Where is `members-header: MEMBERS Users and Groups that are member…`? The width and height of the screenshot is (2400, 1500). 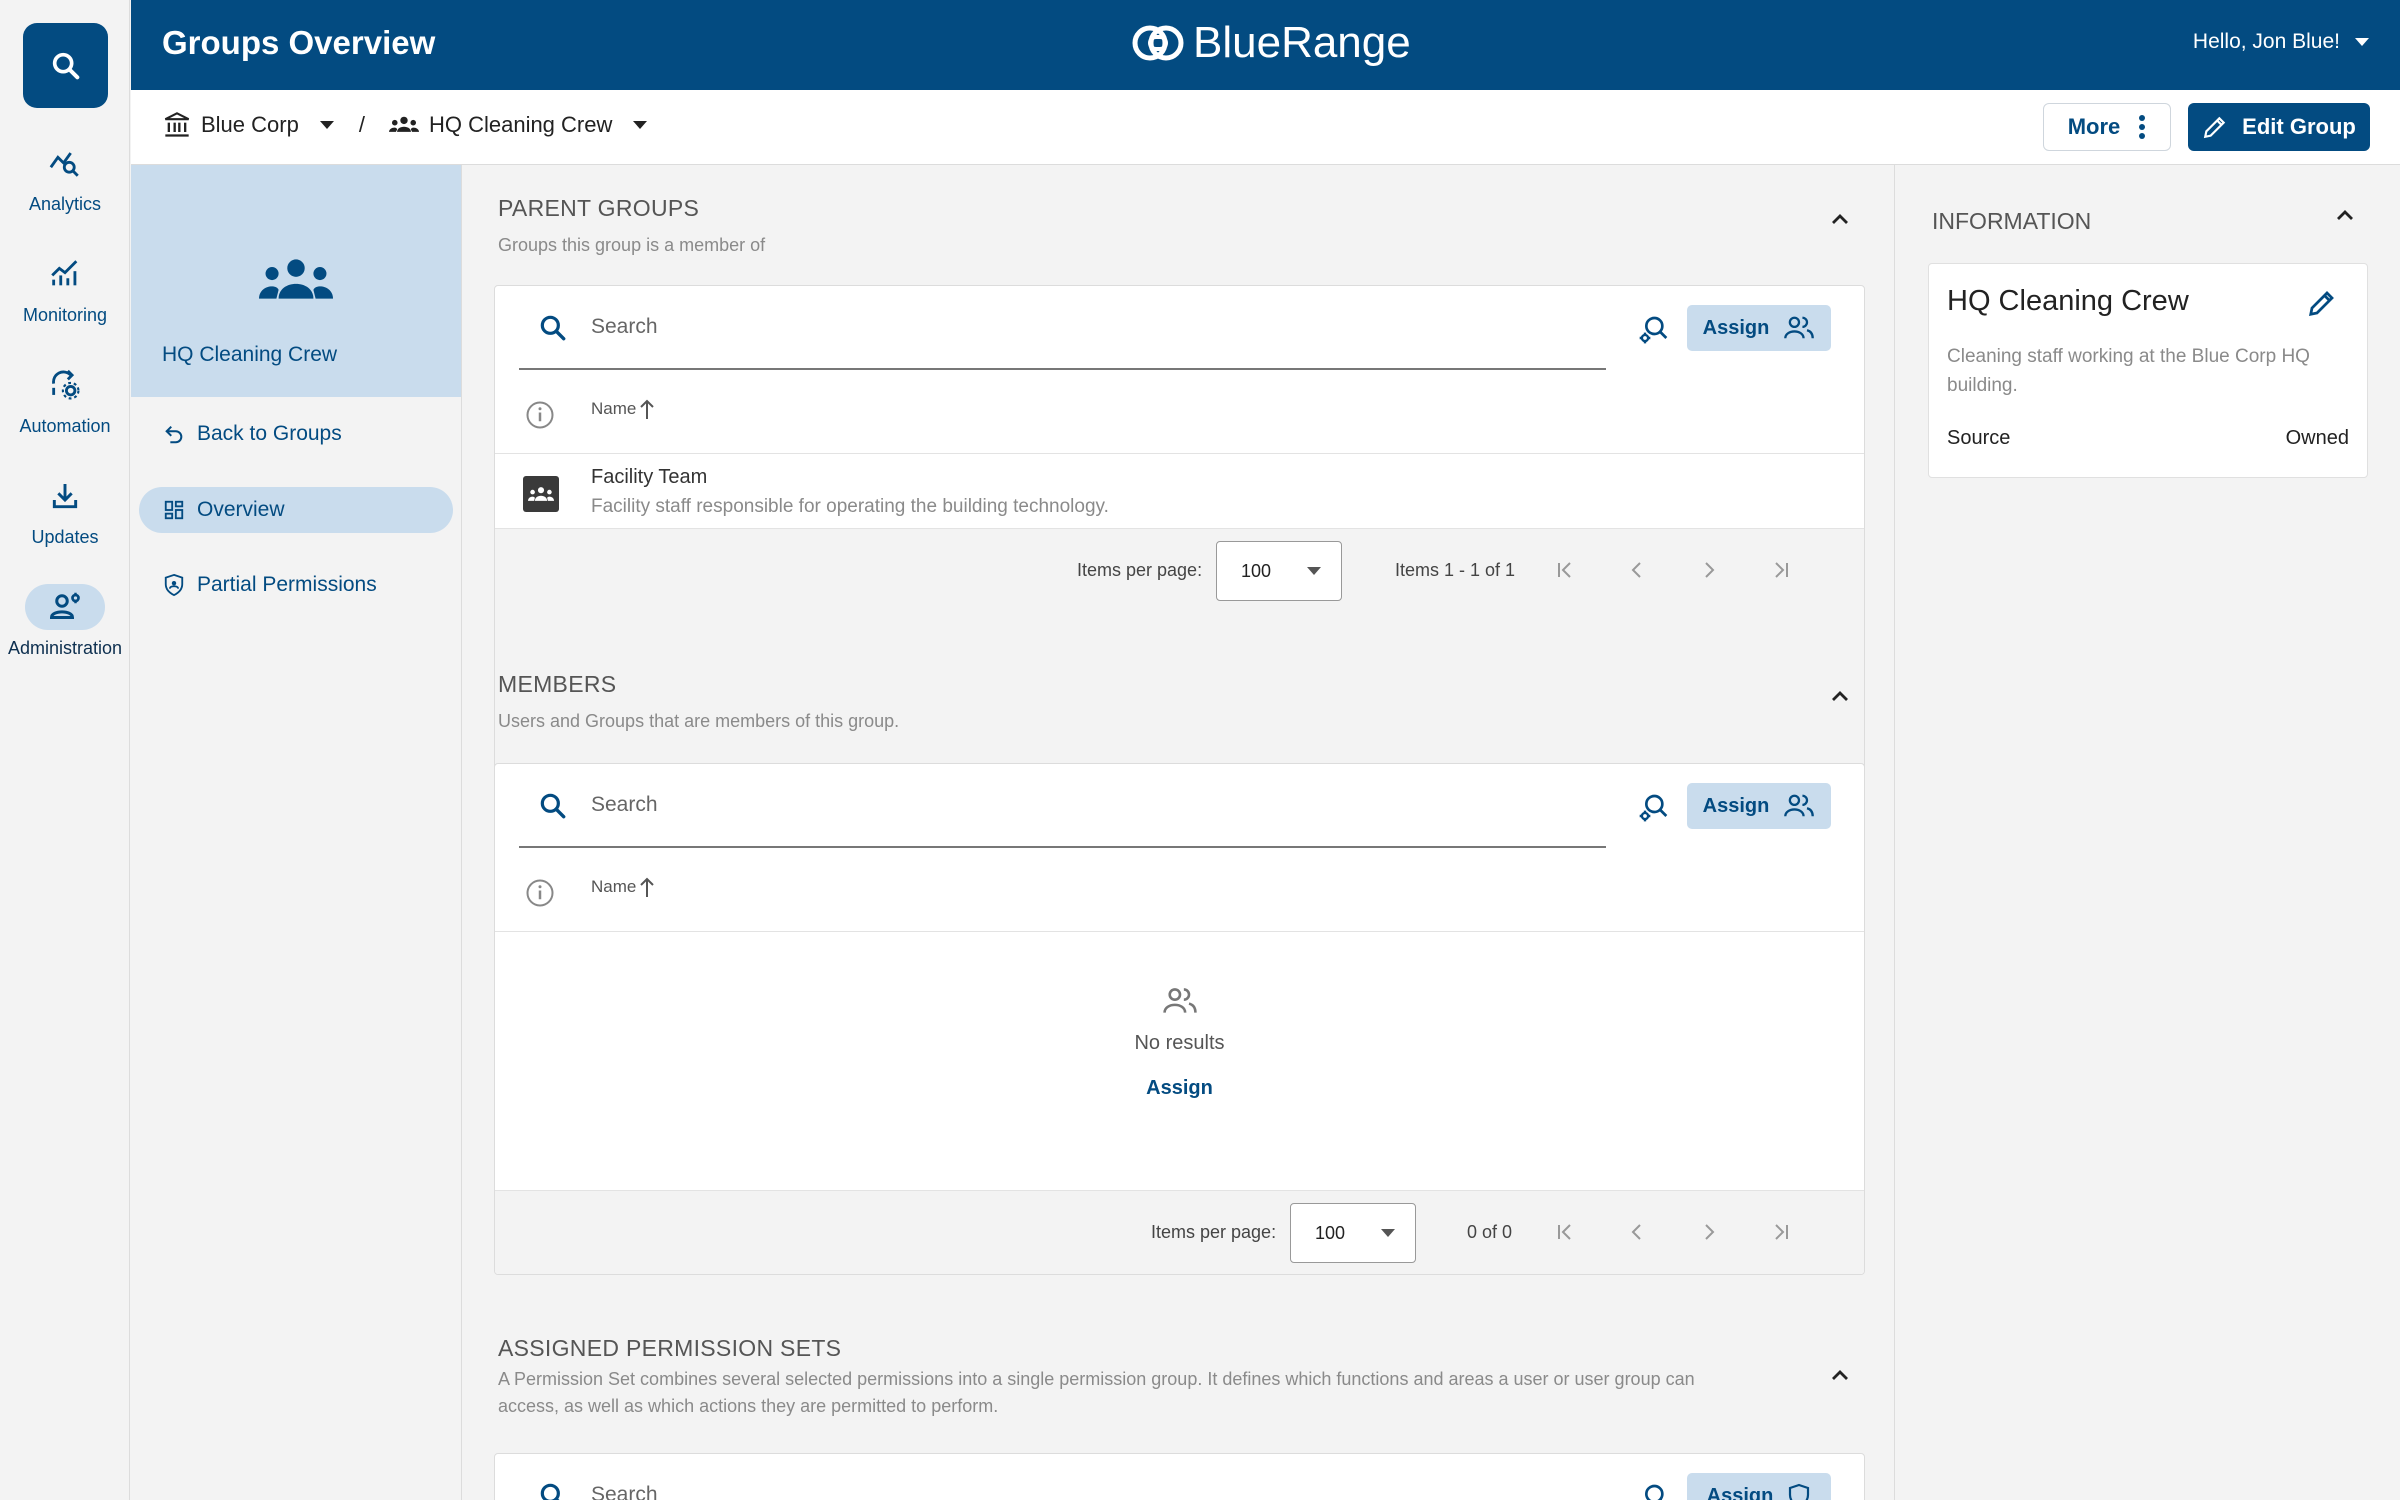 members-header: MEMBERS Users and Groups that are member… is located at coordinates (698, 703).